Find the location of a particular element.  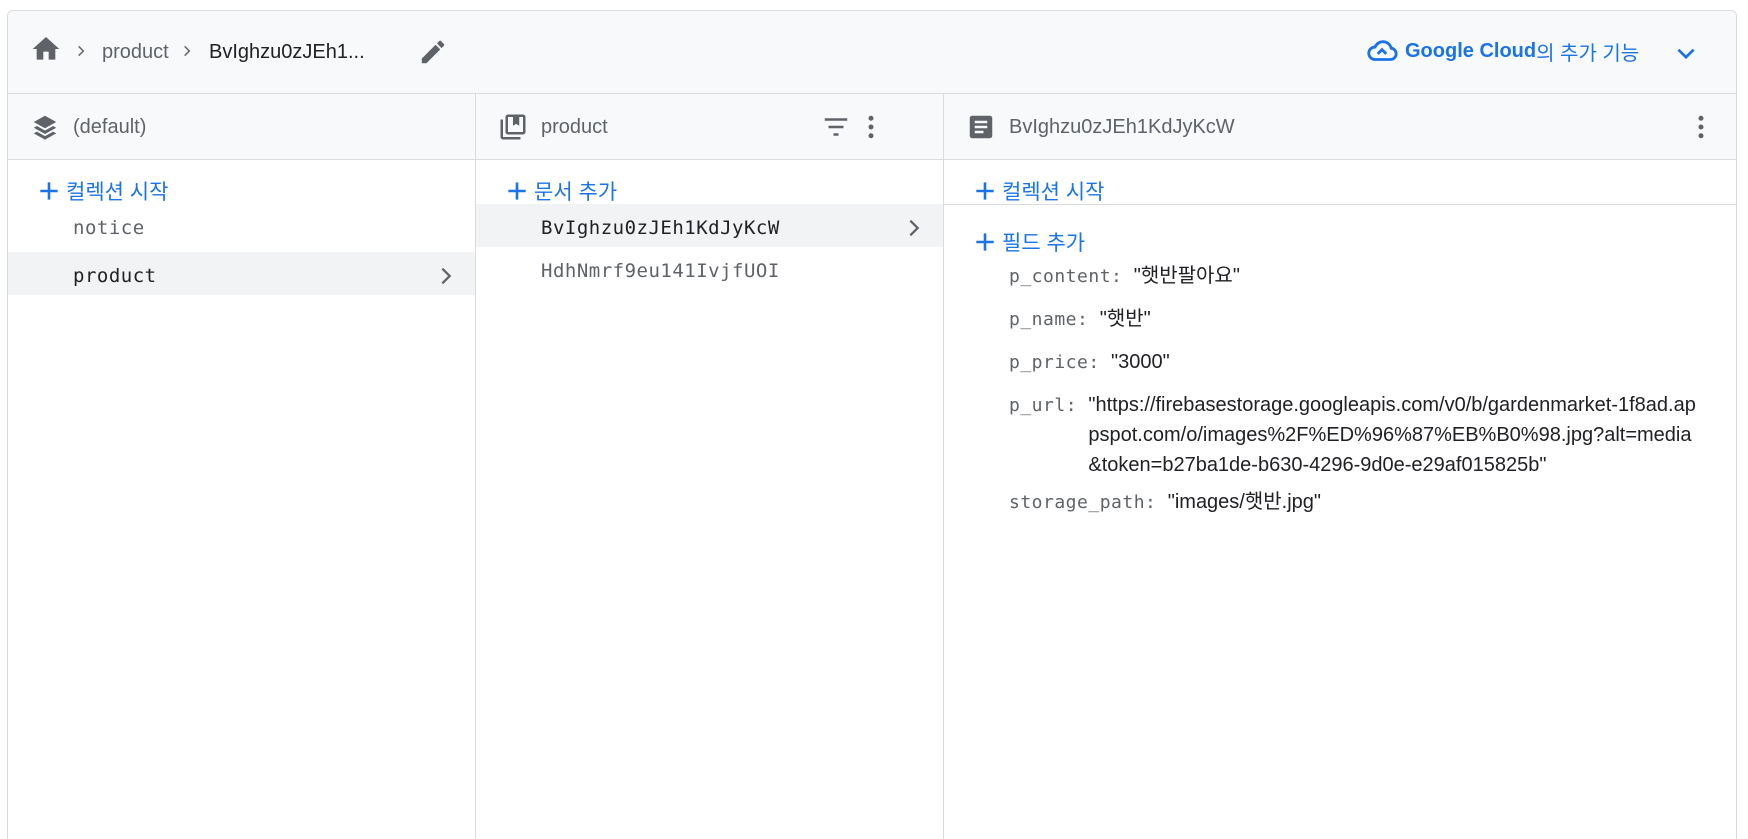

collection-title: product is located at coordinates (574, 127).